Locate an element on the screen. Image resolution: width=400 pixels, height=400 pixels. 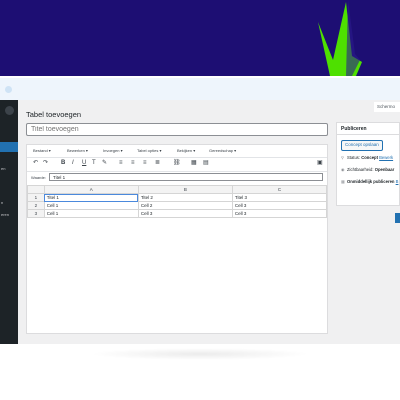
table-row: 1 Titel 1 Titel 2 Titel 3 is located at coordinates (177, 197).